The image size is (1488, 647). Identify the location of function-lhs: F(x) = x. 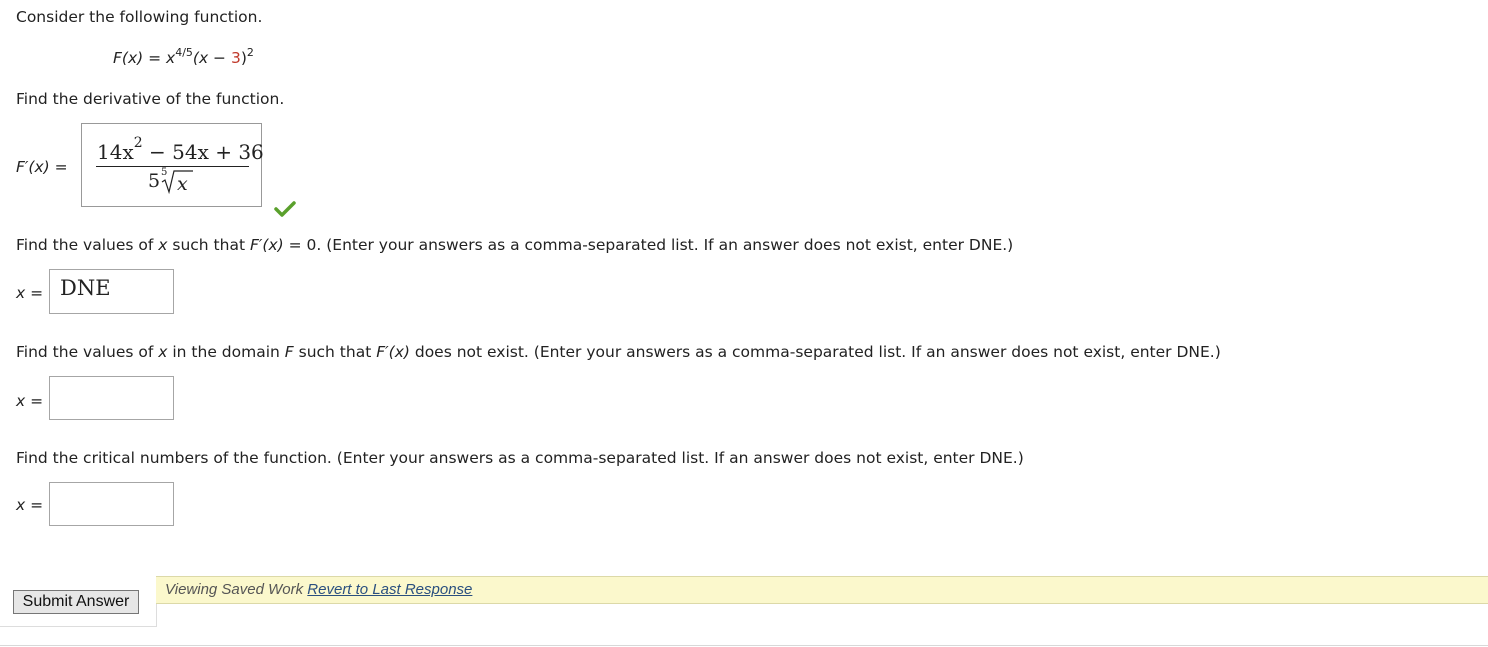
(144, 58).